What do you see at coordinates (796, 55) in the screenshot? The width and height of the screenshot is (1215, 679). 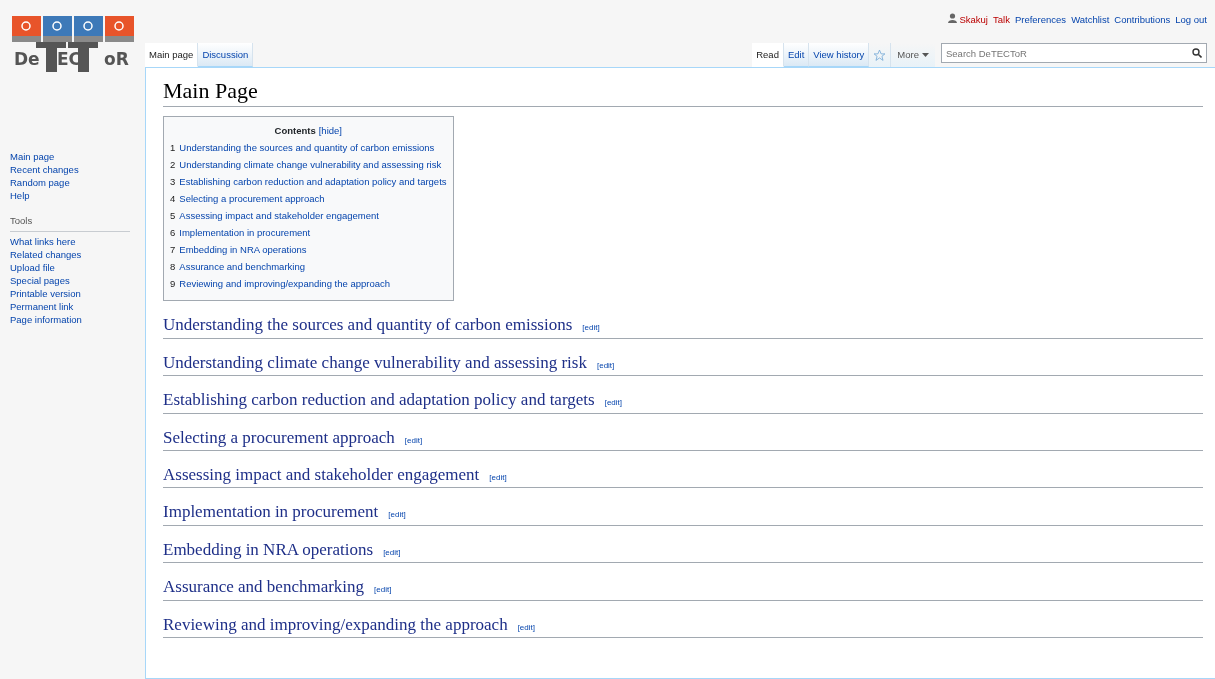 I see `view-tab: Edit` at bounding box center [796, 55].